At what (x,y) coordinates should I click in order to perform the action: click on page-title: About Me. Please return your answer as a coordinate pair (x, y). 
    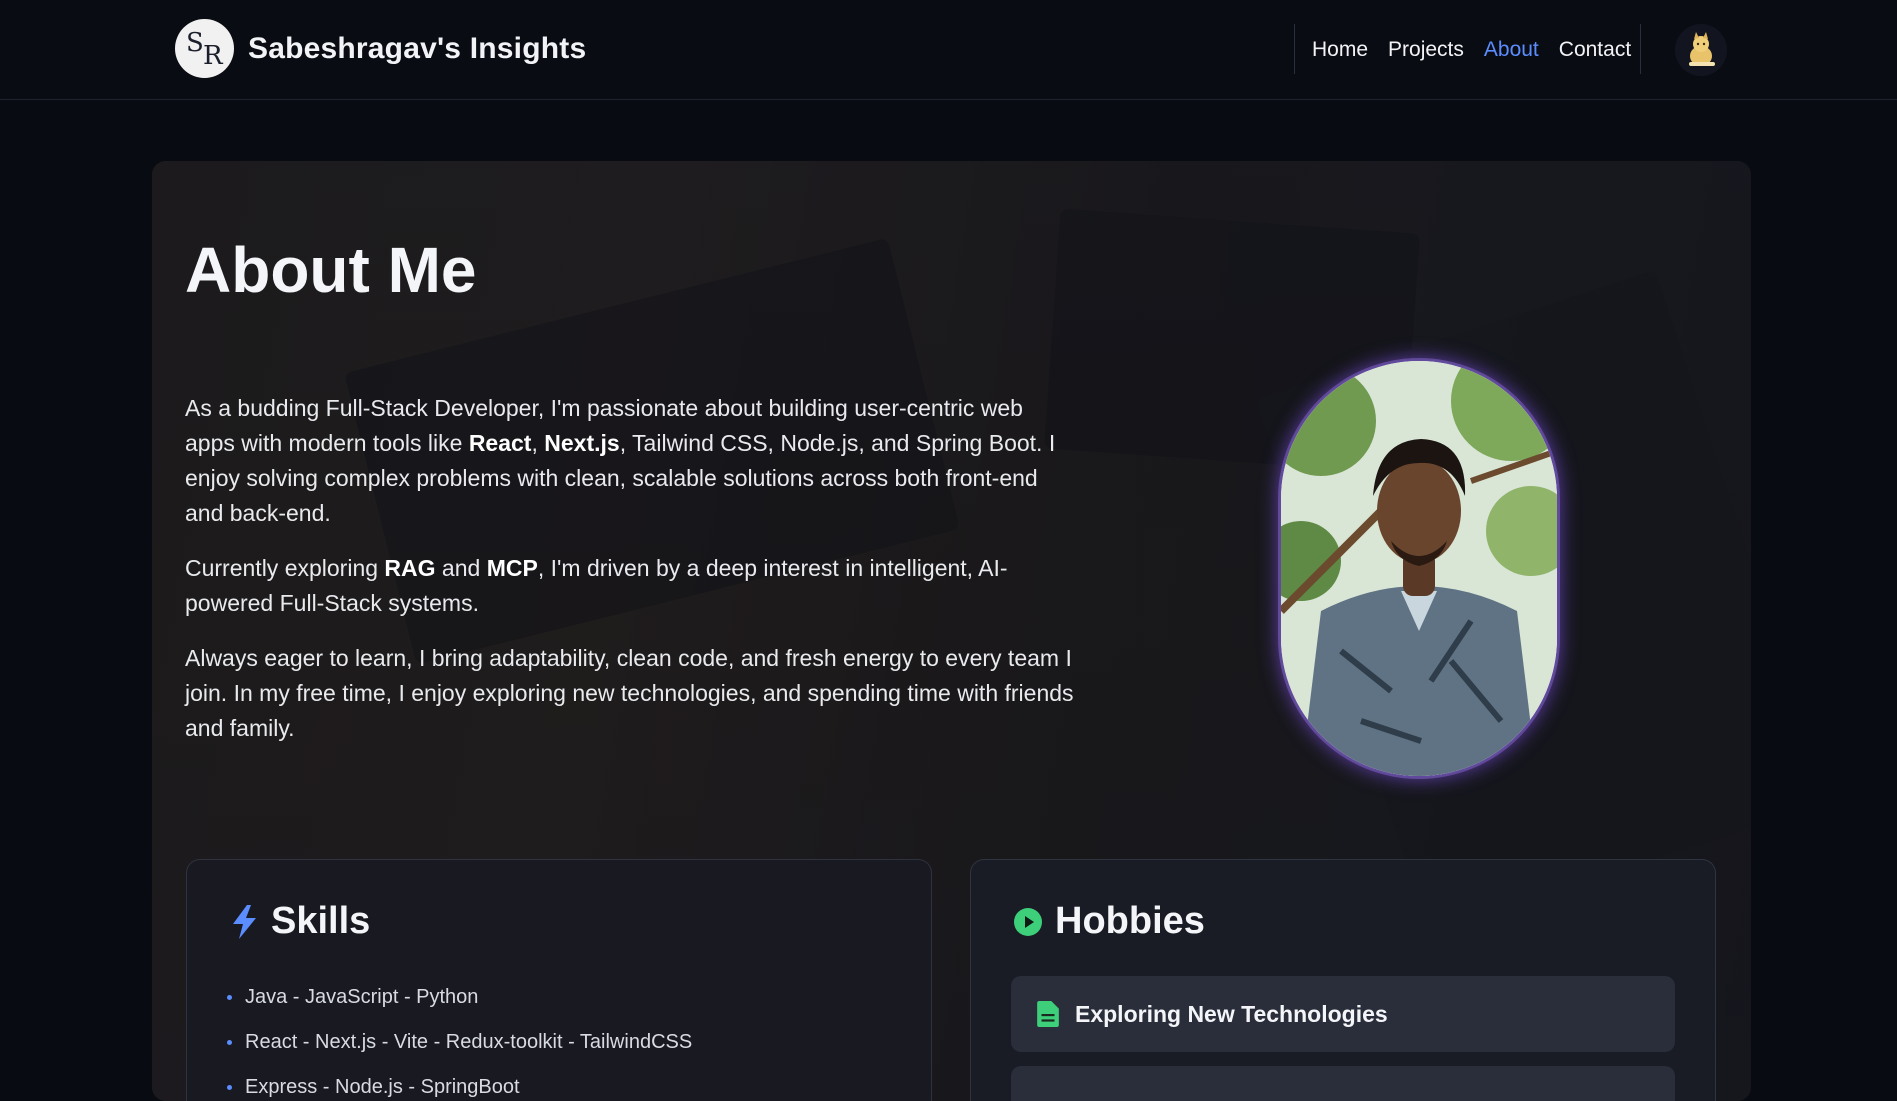
    Looking at the image, I should click on (331, 270).